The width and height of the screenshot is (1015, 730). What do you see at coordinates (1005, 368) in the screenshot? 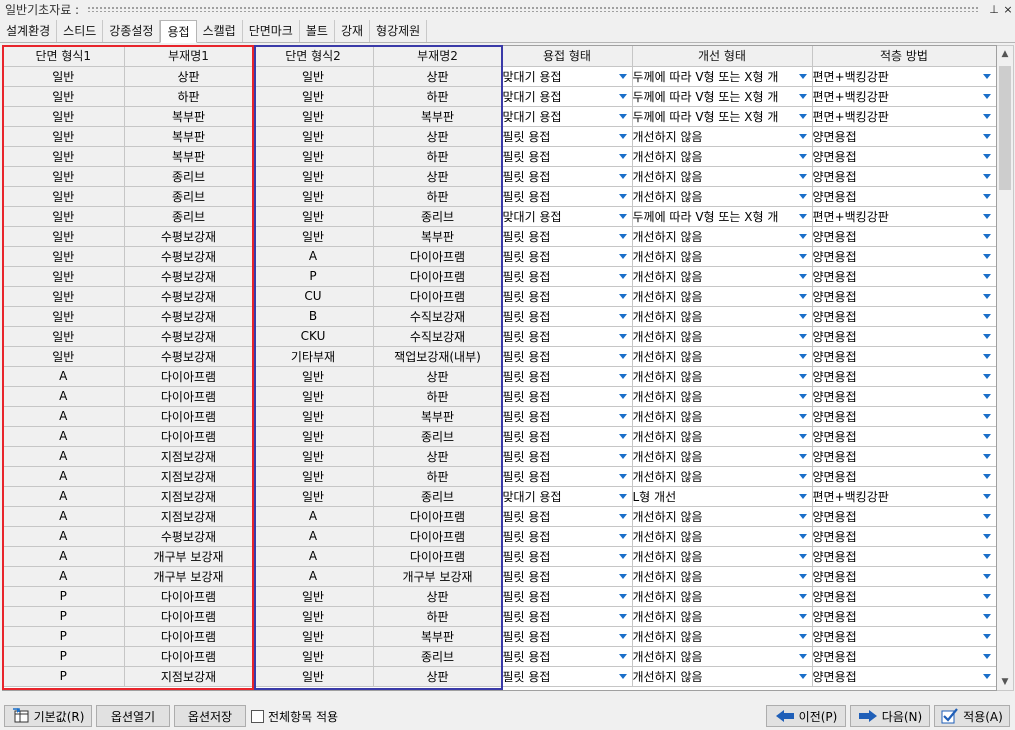
I see `vertical-scrollbar: ▲ ▼` at bounding box center [1005, 368].